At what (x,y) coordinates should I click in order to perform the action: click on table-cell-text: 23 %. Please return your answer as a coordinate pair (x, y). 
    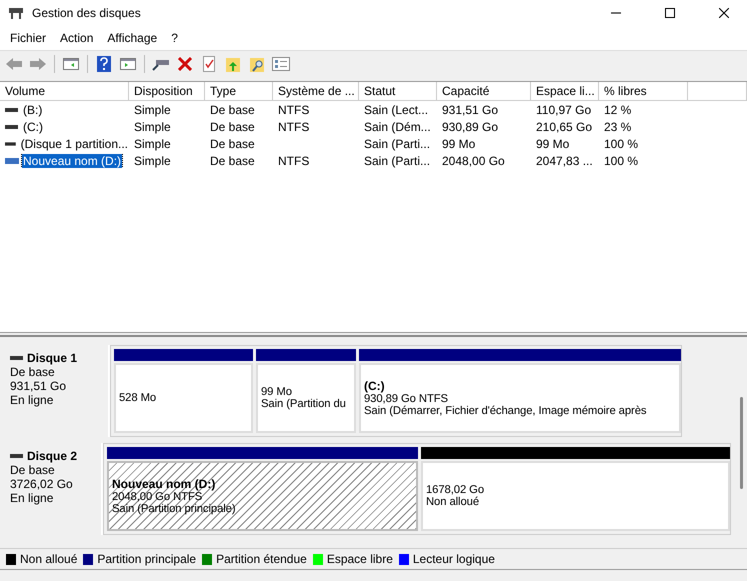
    Looking at the image, I should click on (617, 127).